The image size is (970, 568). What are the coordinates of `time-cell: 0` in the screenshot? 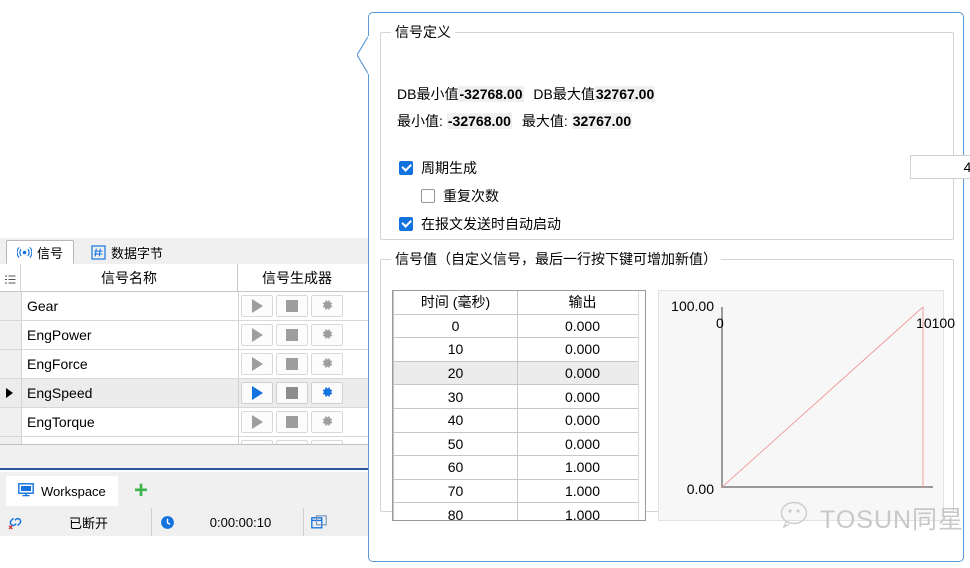 It's located at (455, 326).